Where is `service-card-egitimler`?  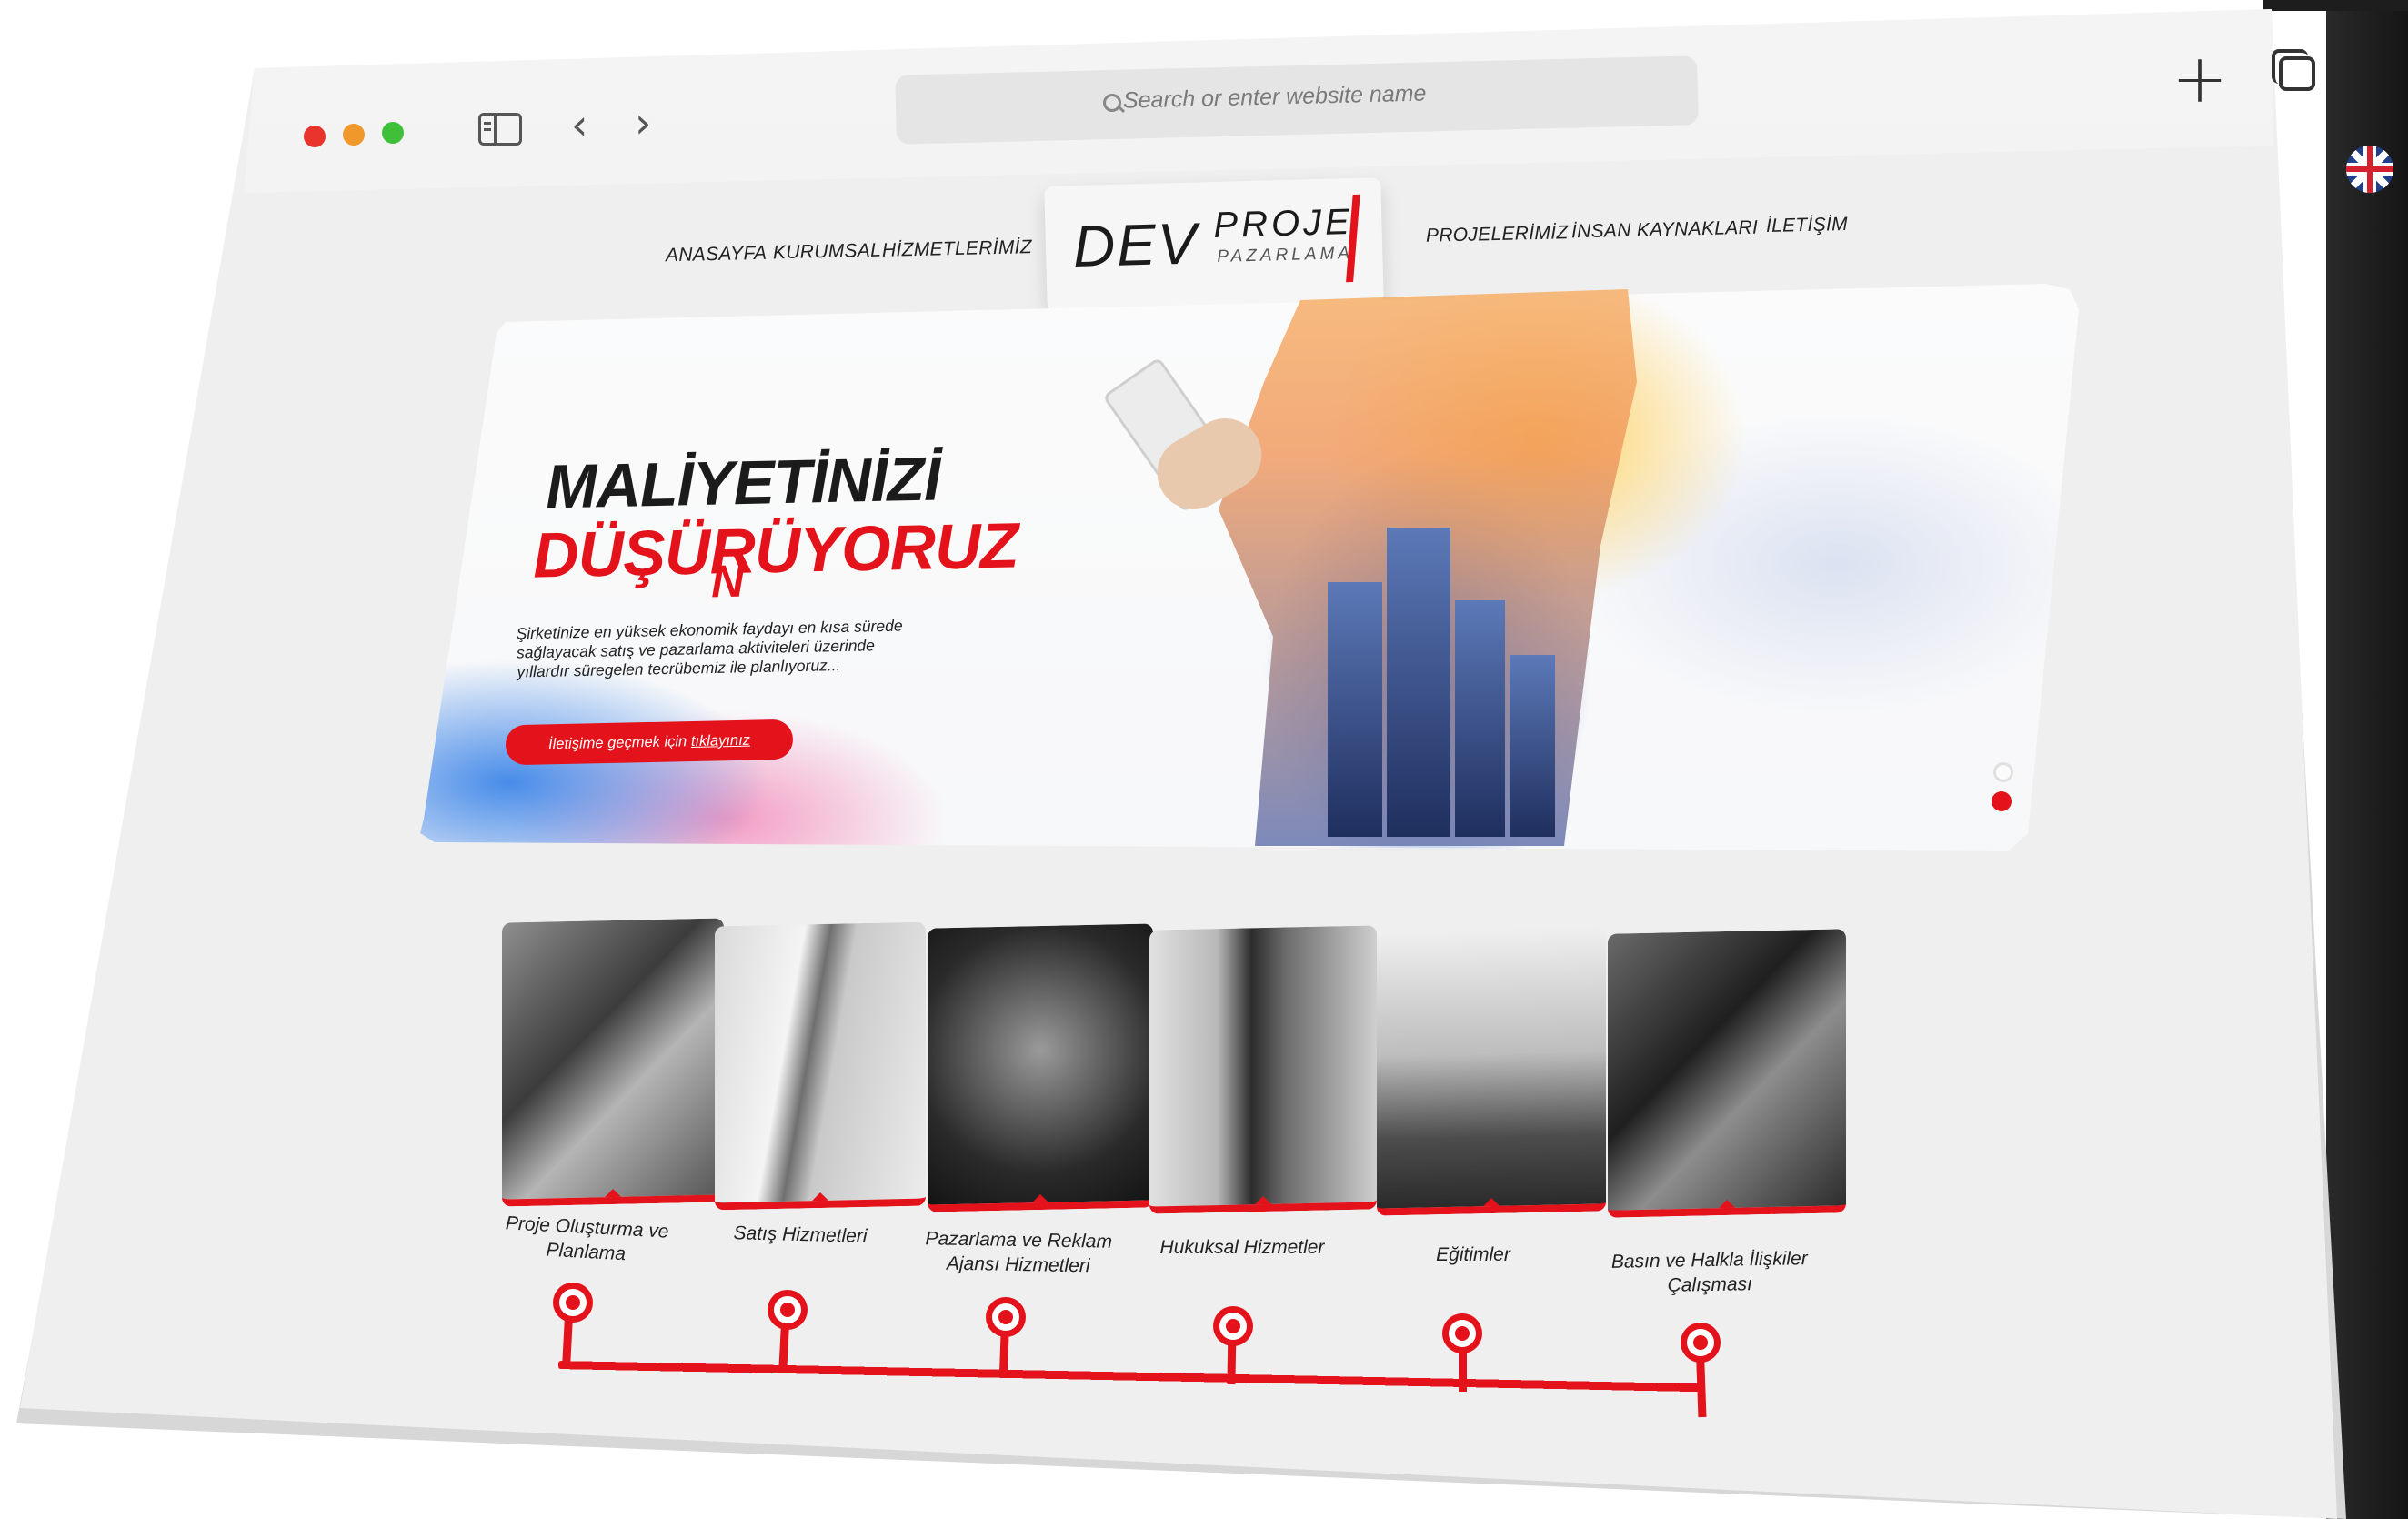 service-card-egitimler is located at coordinates (1491, 1071).